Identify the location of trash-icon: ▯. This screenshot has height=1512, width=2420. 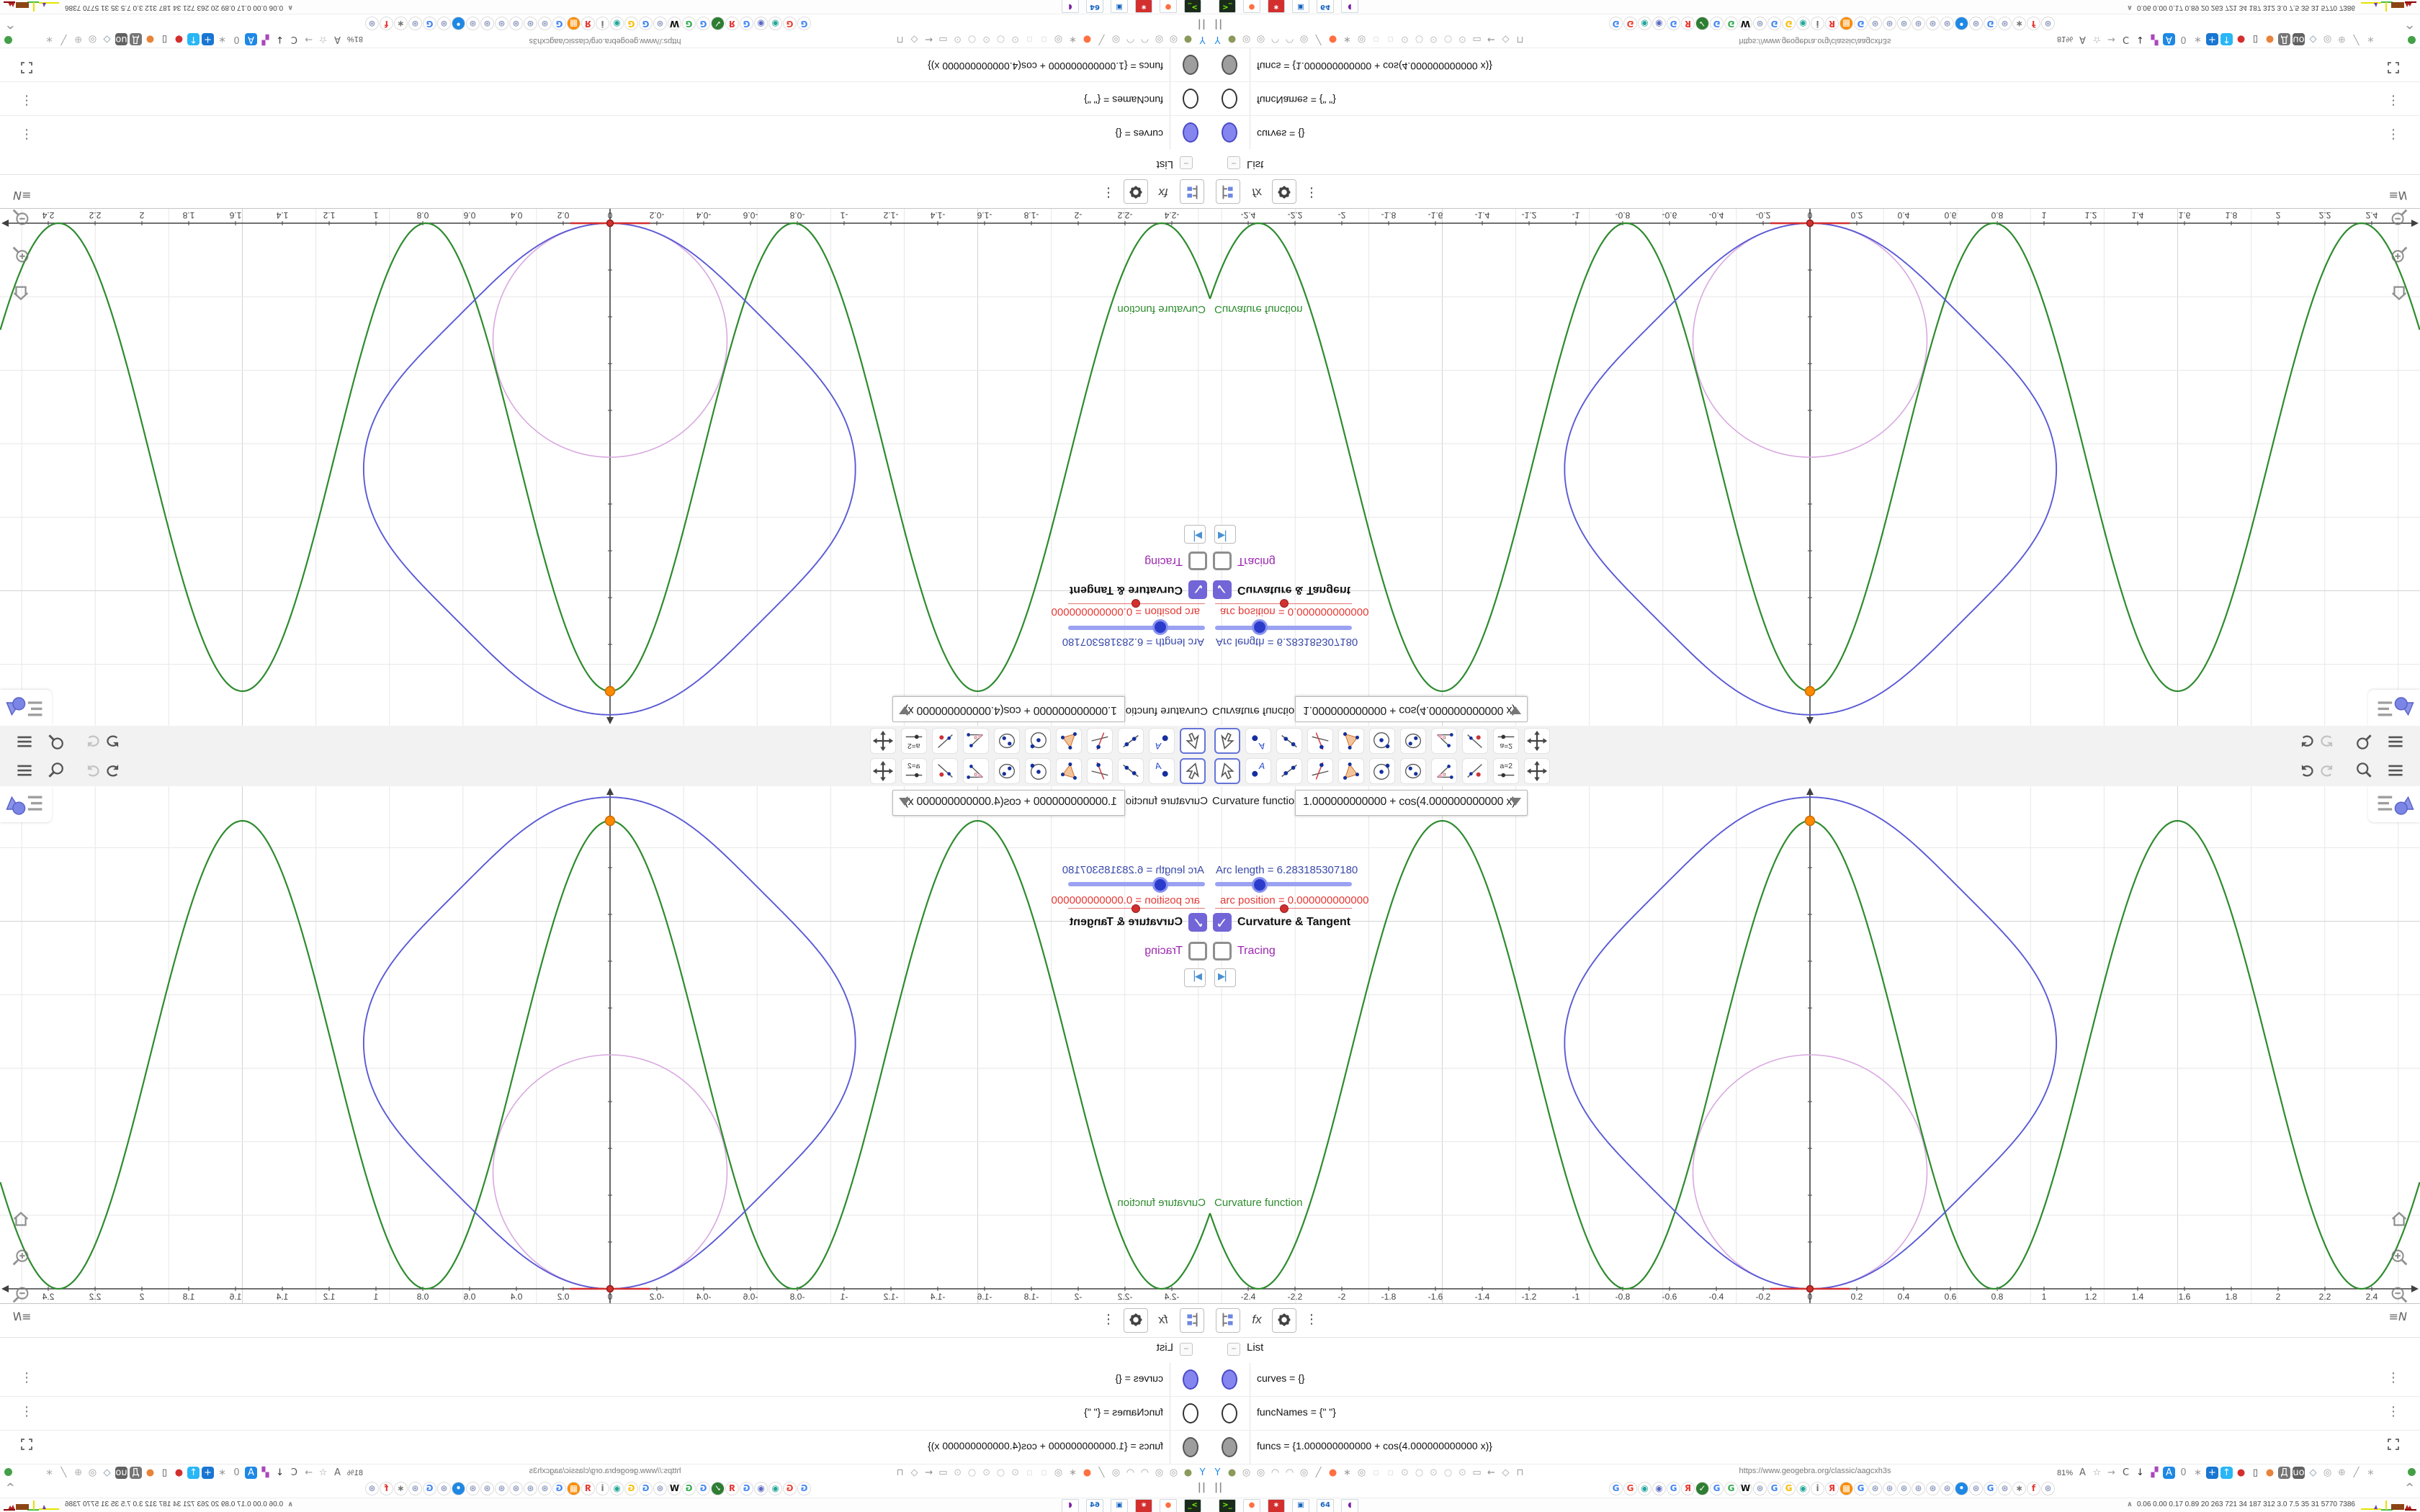
(164, 39).